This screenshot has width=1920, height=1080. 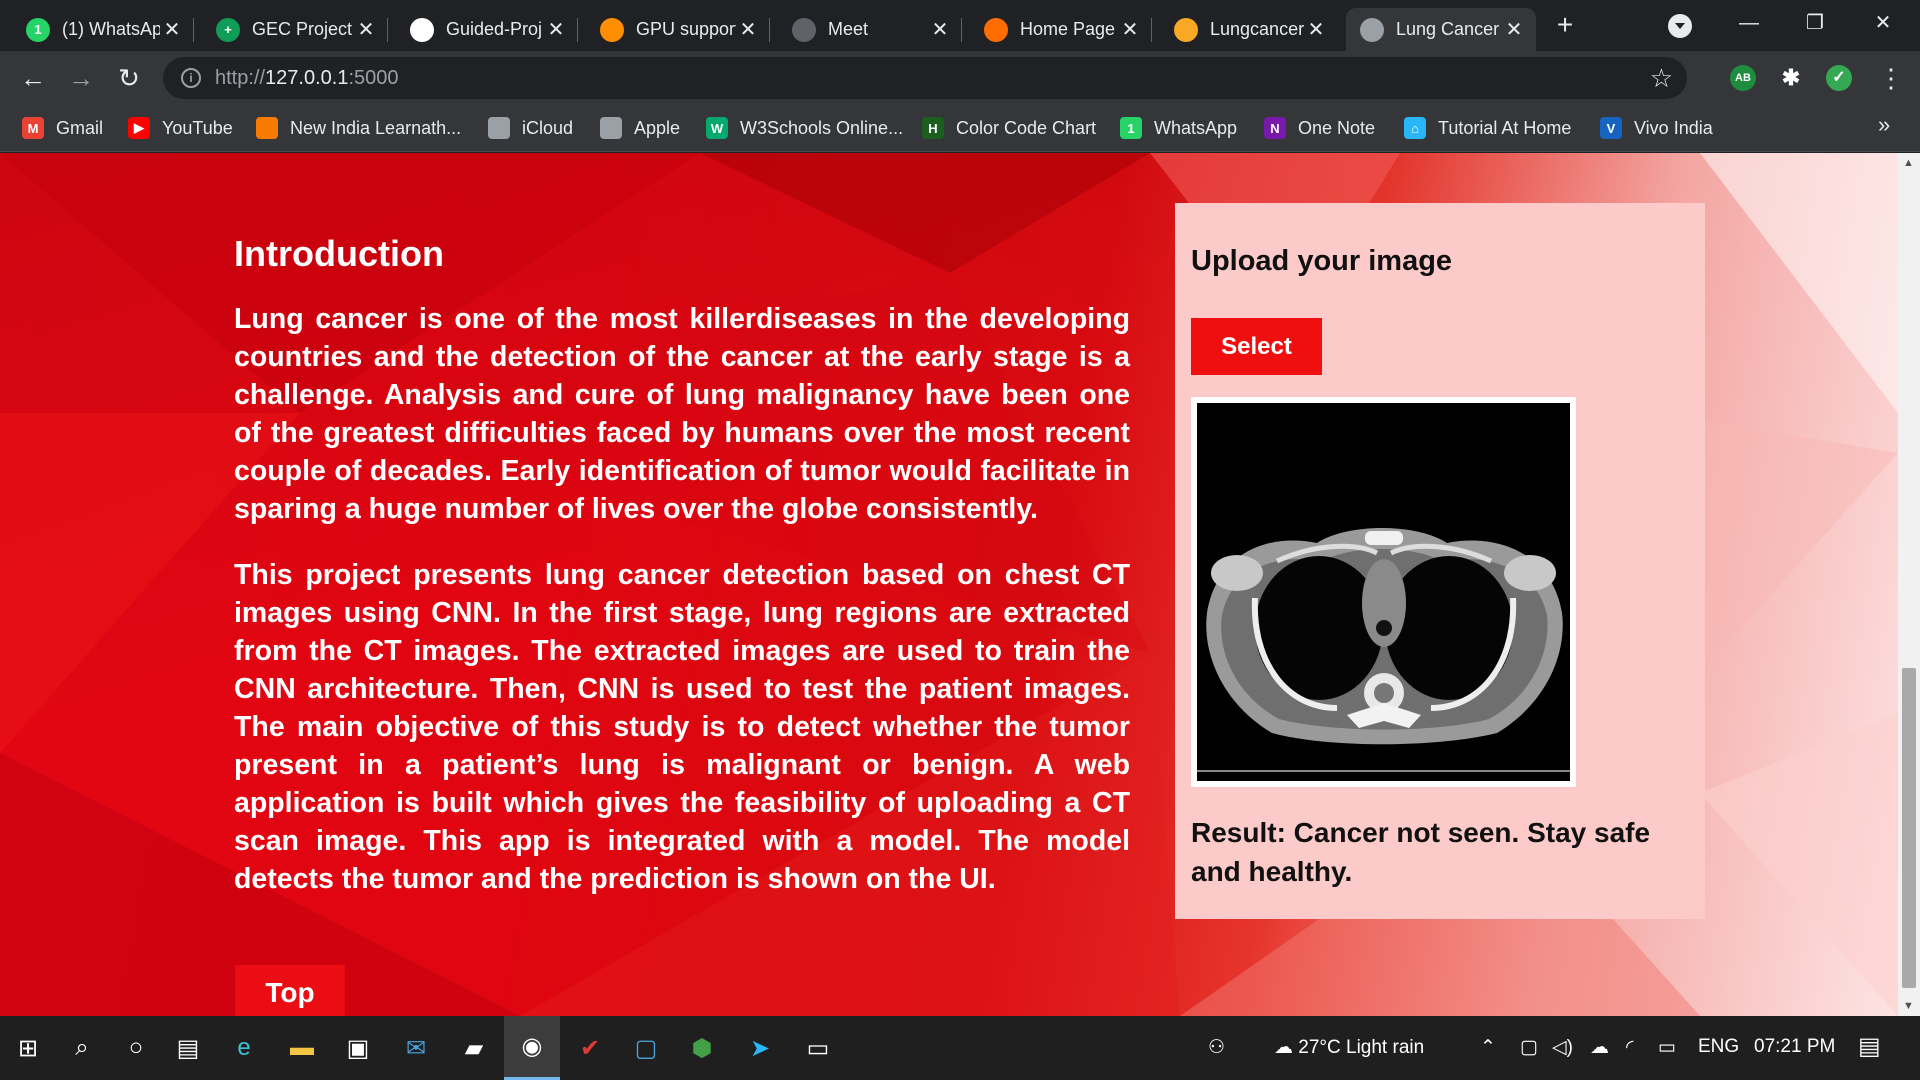 I want to click on ct-scan-image, so click(x=1383, y=592).